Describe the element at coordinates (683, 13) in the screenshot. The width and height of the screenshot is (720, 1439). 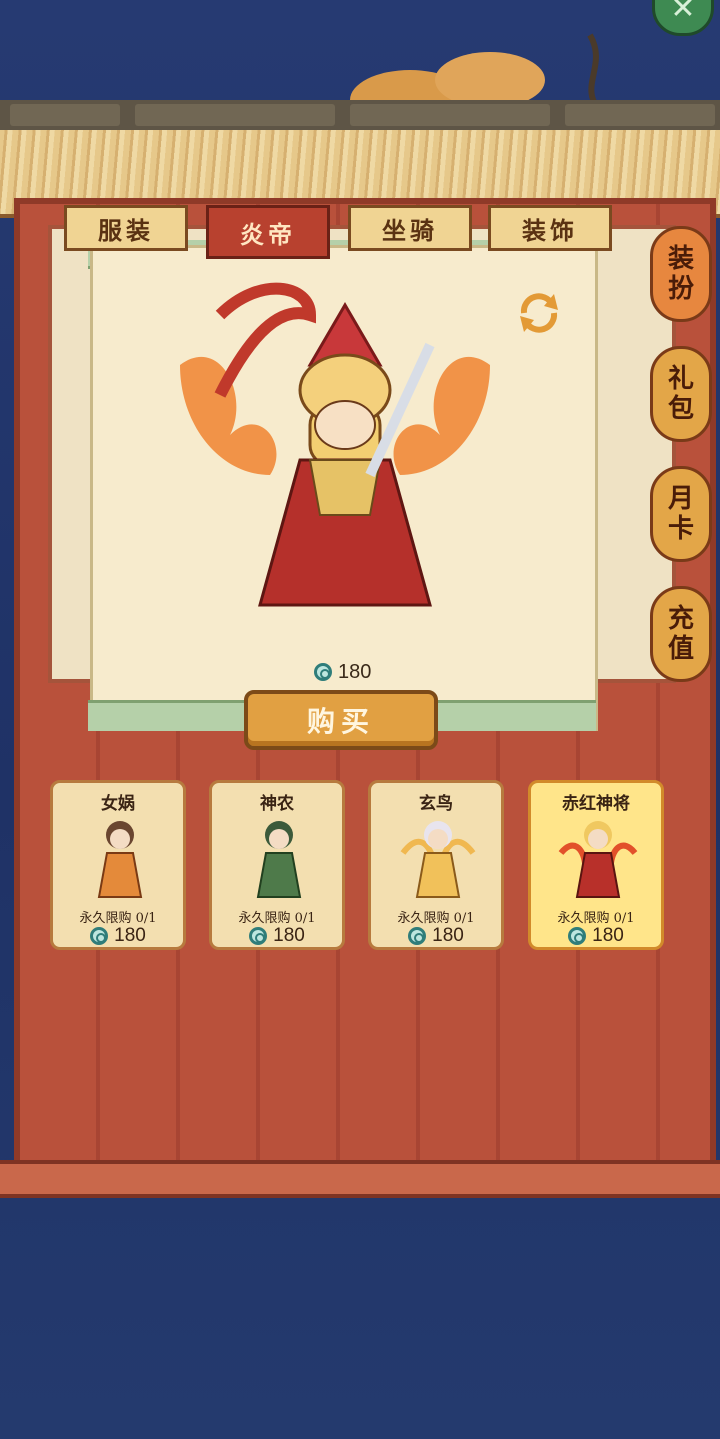
I see `close-icon: ✕` at that location.